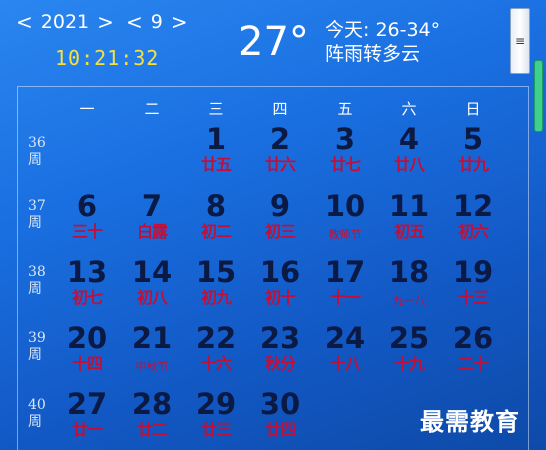 The height and width of the screenshot is (450, 546). I want to click on day-cell: 24 十八, so click(345, 351).